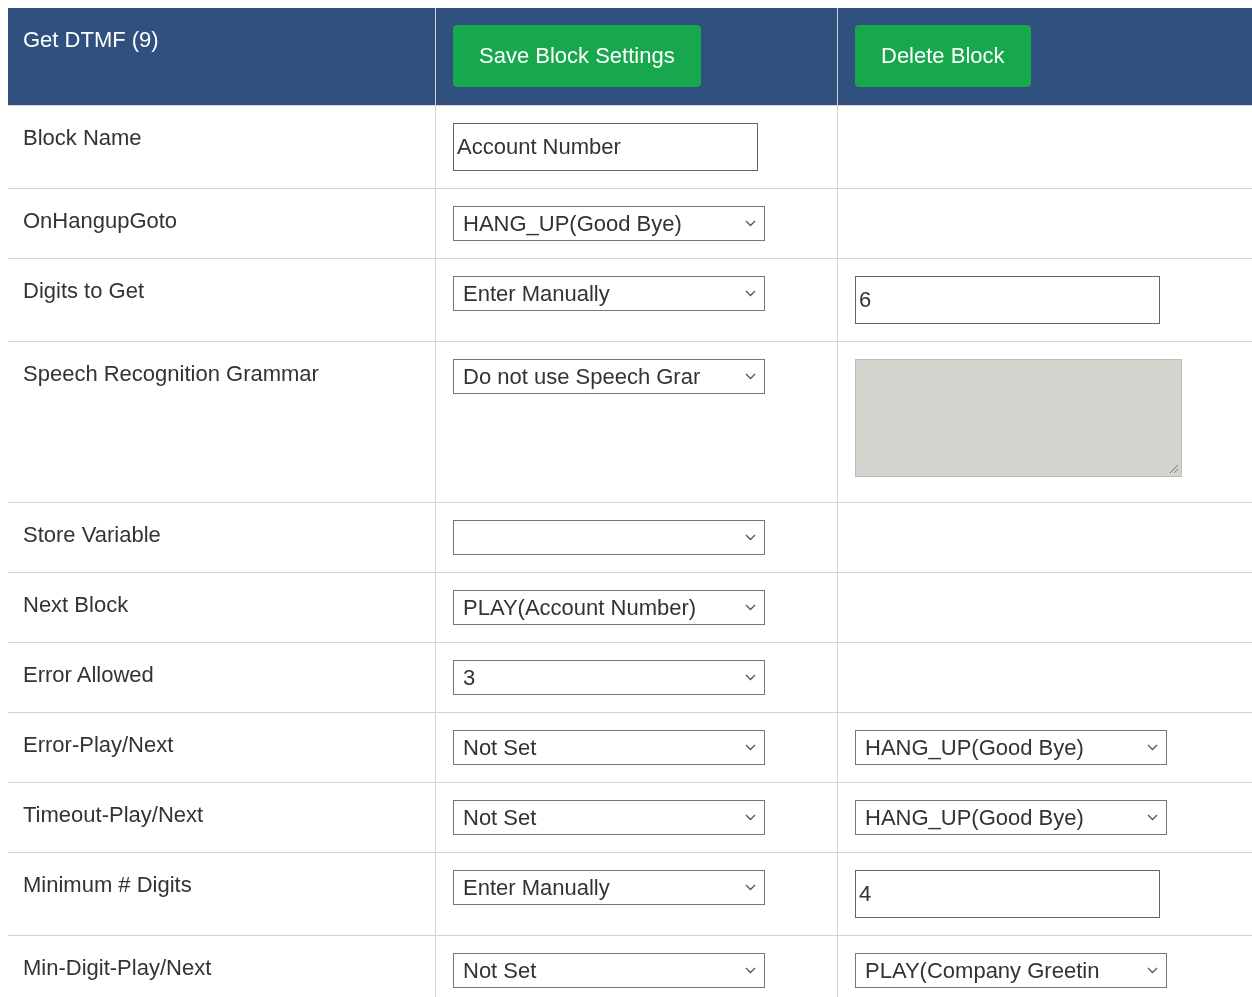 Image resolution: width=1252 pixels, height=997 pixels. I want to click on field-label: Digits to Get, so click(84, 290).